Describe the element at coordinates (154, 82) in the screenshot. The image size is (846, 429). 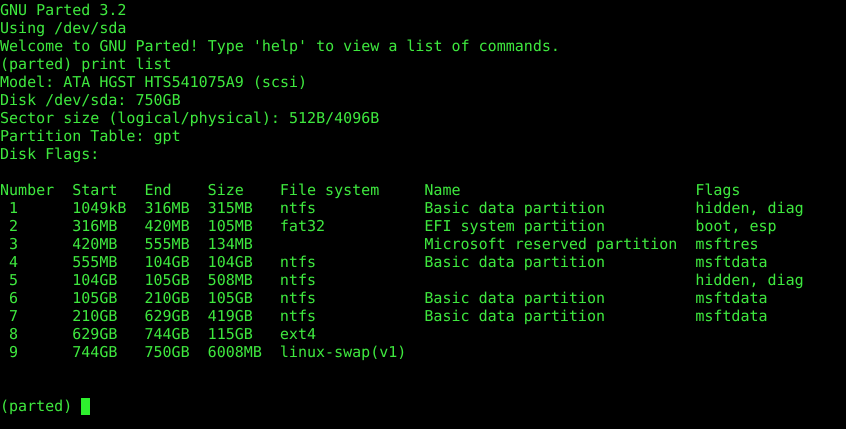
I see `terminal-output-line: Model: ATA HGST HTS541075A9 (scsi)` at that location.